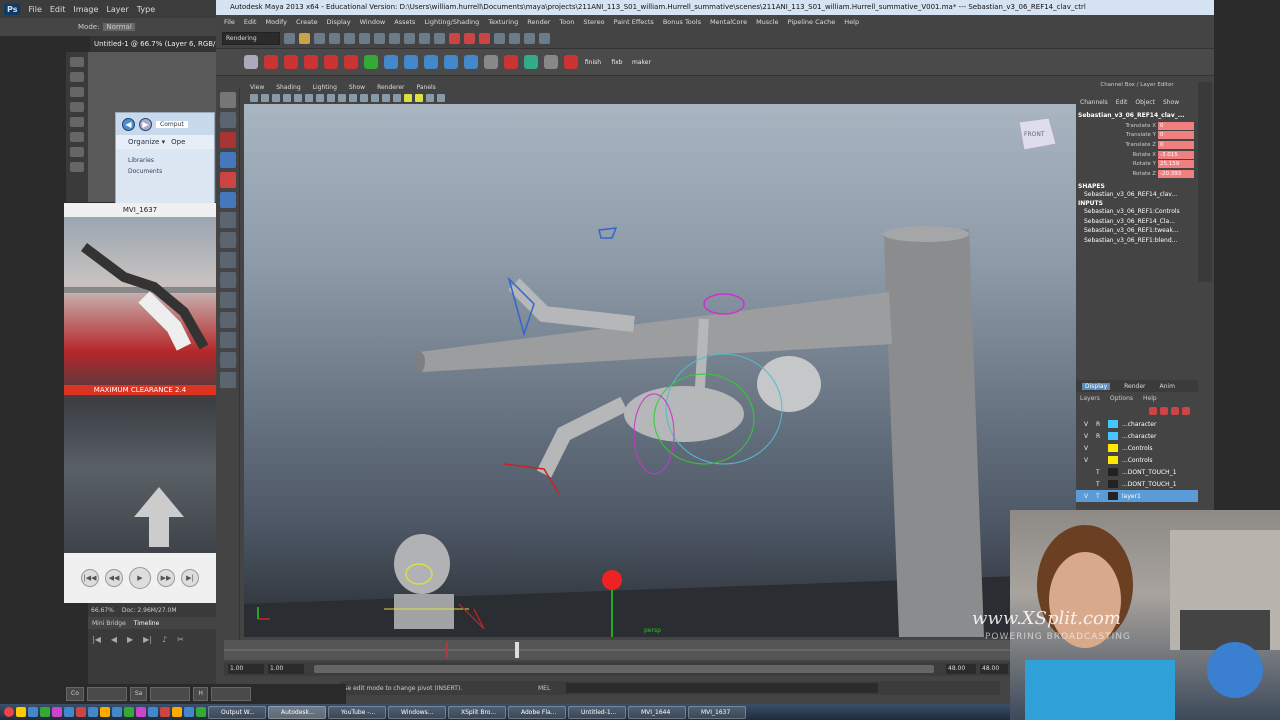 This screenshot has height=720, width=1280. Describe the element at coordinates (96, 639) in the screenshot. I see `timeline-first-frame-icon: |◀` at that location.